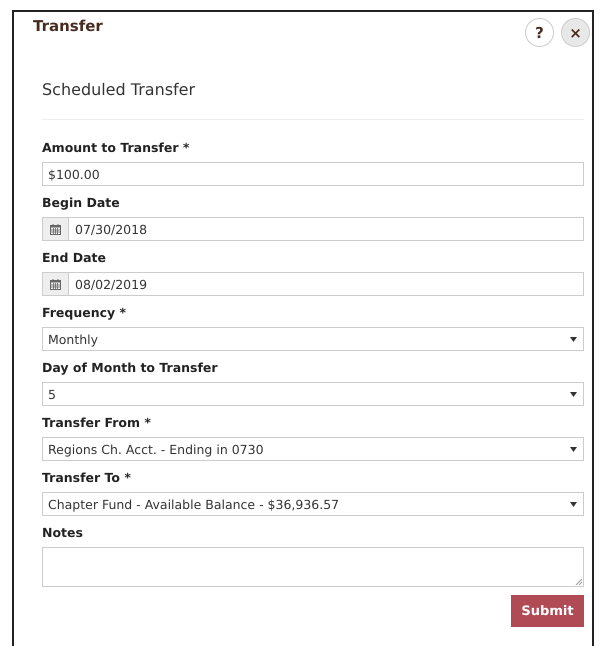 The image size is (603, 646). Describe the element at coordinates (75, 258) in the screenshot. I see `field-label: End Date` at that location.